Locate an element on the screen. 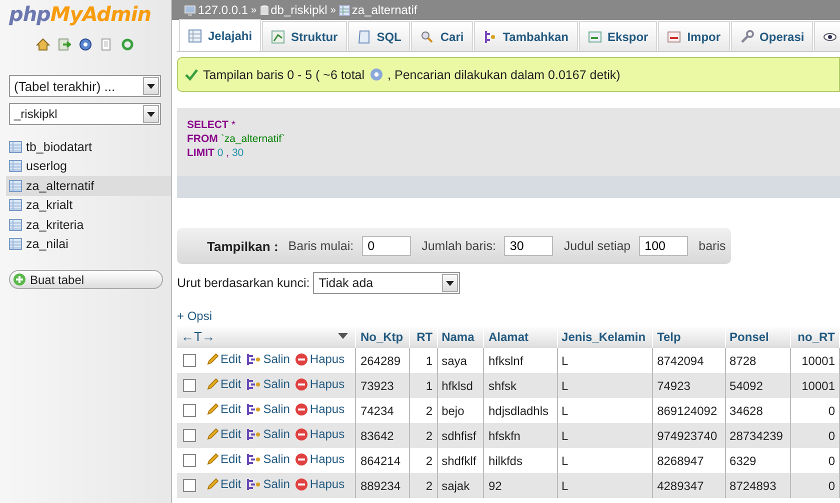  table-list-item: tb_biodatart is located at coordinates (83, 146).